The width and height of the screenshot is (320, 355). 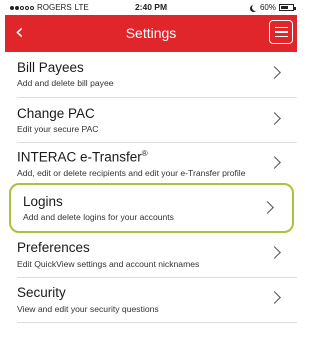 What do you see at coordinates (56, 113) in the screenshot?
I see `item-label: Change PAC` at bounding box center [56, 113].